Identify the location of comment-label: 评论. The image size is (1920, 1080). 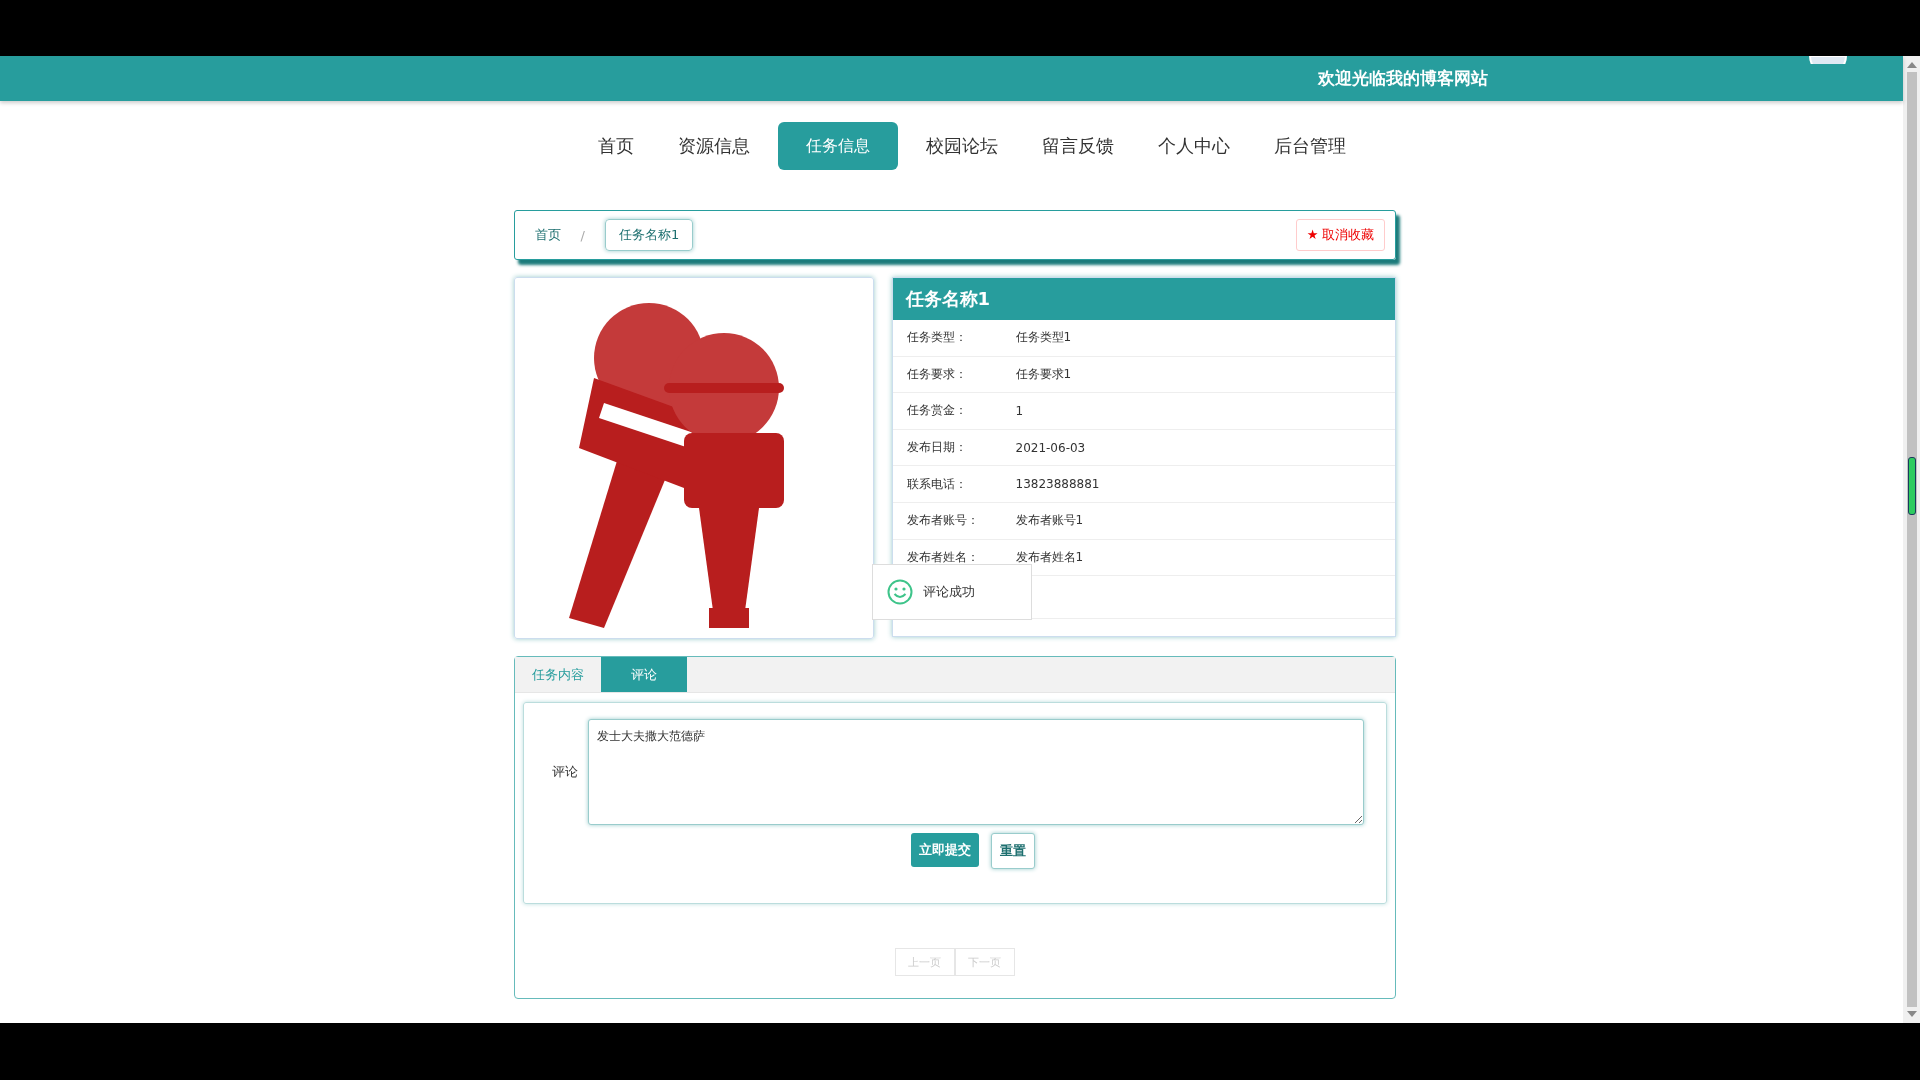
(564, 772).